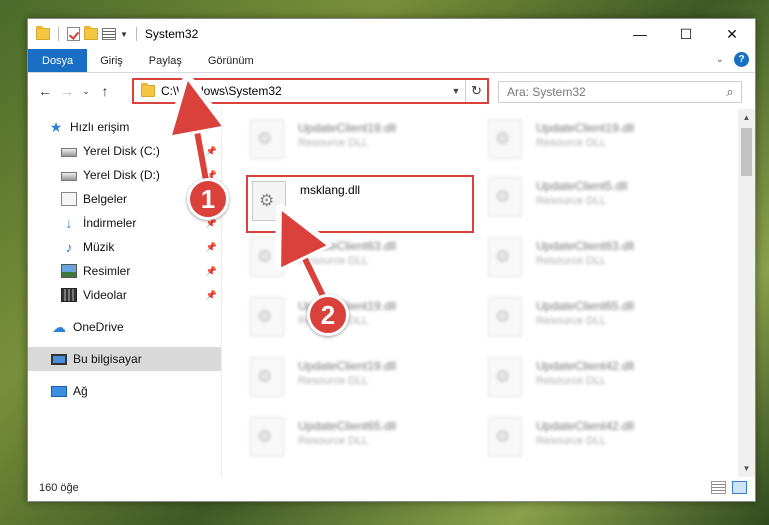  I want to click on large-icons-view-icon, so click(739, 487).